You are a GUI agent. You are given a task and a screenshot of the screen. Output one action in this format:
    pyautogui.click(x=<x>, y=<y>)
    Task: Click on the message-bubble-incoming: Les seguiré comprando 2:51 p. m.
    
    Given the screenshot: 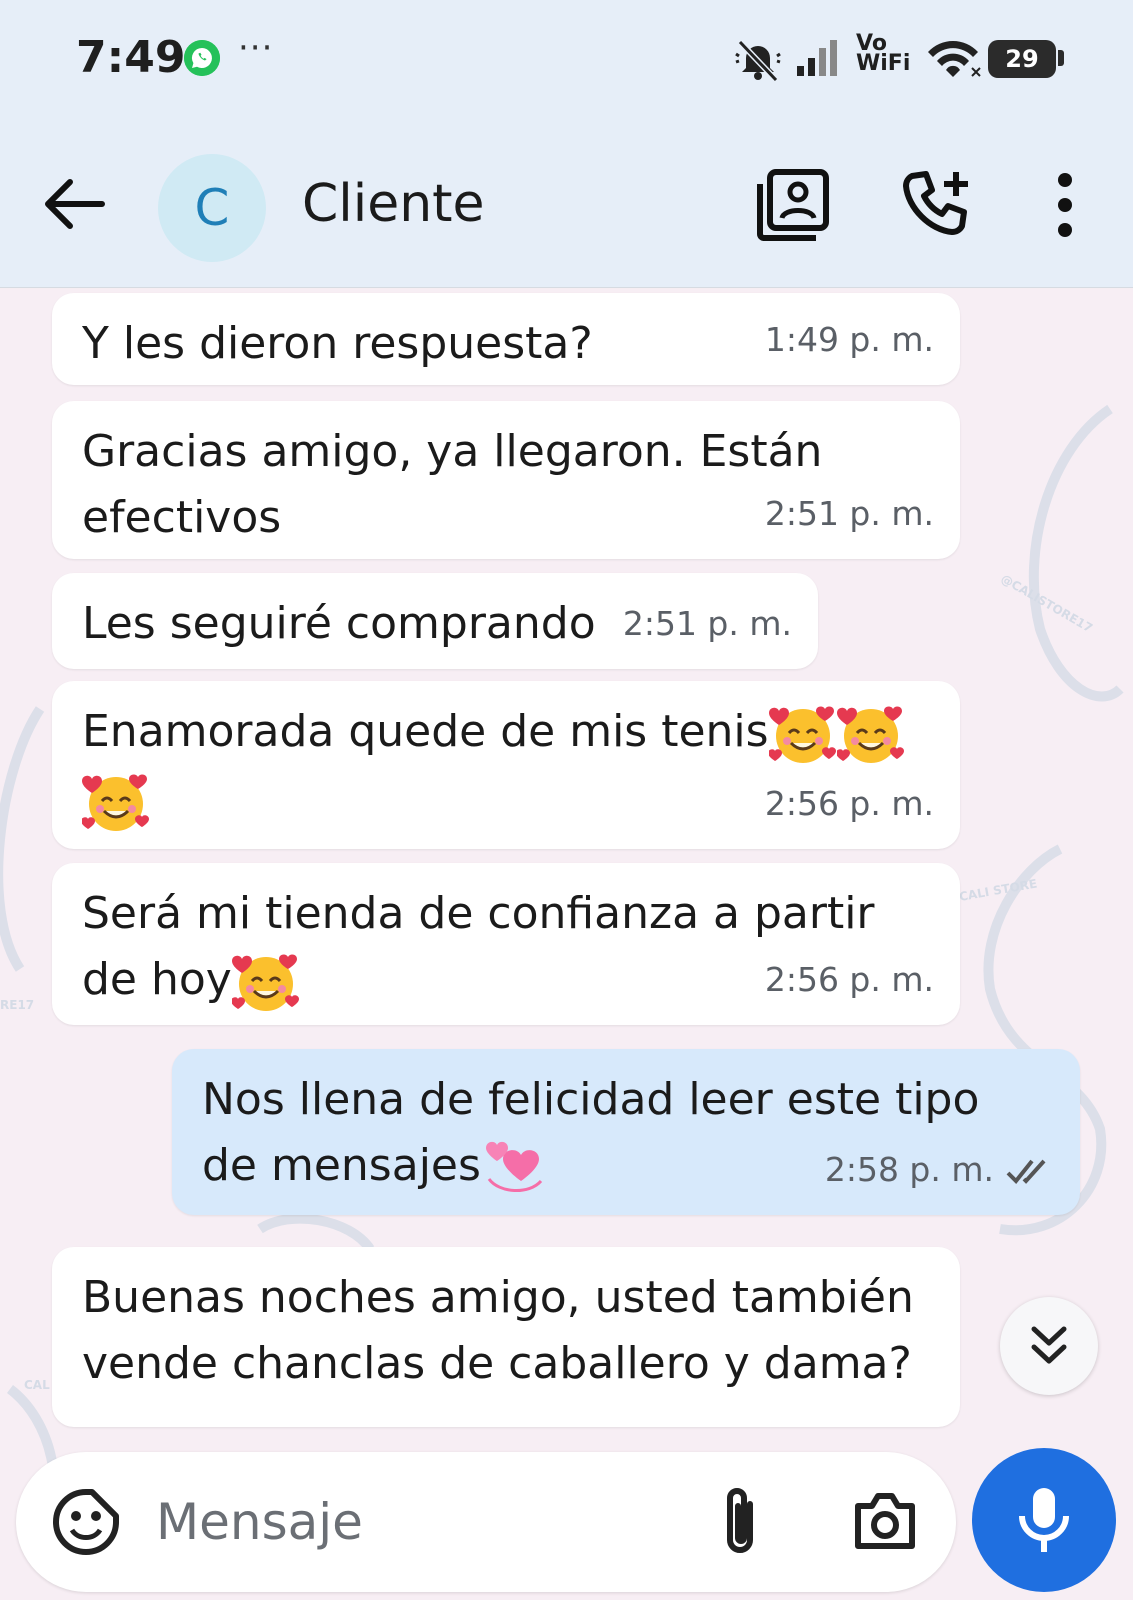 What is the action you would take?
    pyautogui.click(x=435, y=621)
    